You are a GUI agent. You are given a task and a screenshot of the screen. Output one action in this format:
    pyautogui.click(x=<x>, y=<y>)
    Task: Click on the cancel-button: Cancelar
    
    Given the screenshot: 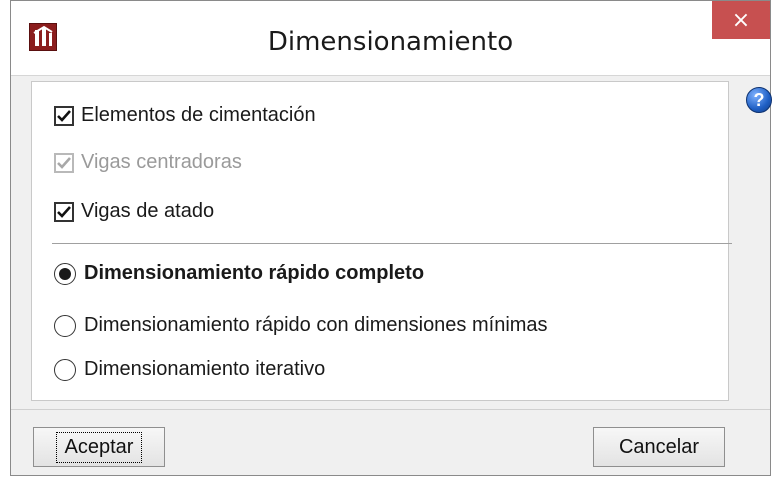 What is the action you would take?
    pyautogui.click(x=659, y=447)
    